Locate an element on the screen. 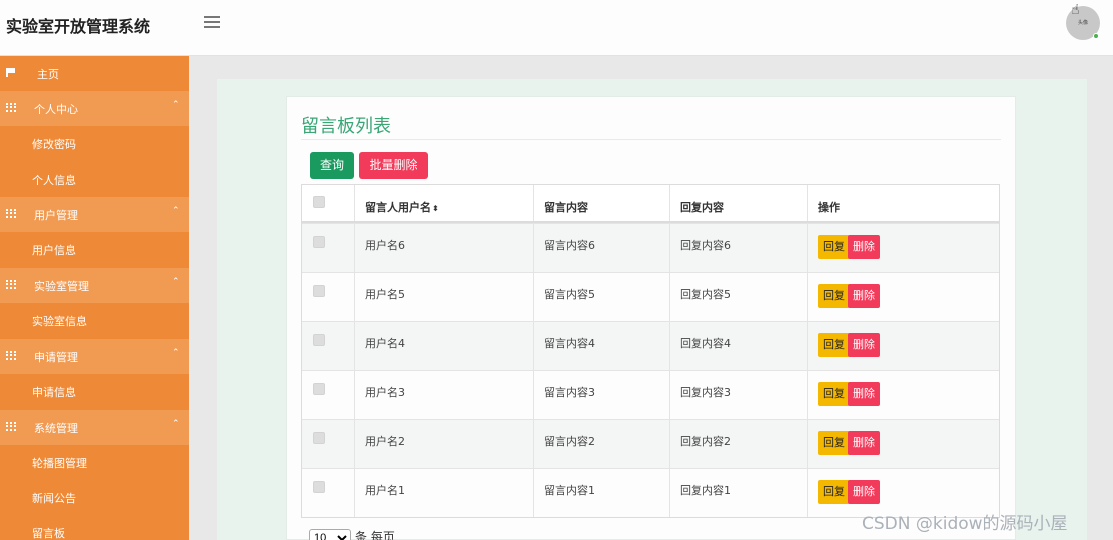  mouse-cursor-icon: ☝ is located at coordinates (1075, 10).